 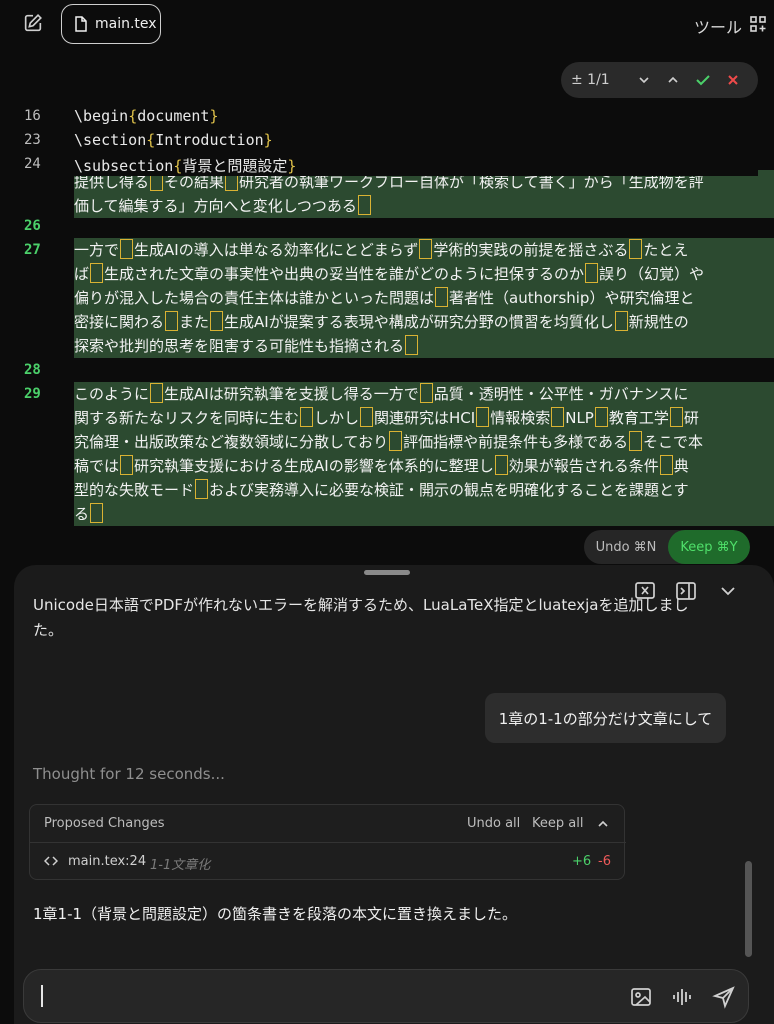 I want to click on proposed-changes-header: Proposed Changes Undo all Keep all, so click(x=328, y=824).